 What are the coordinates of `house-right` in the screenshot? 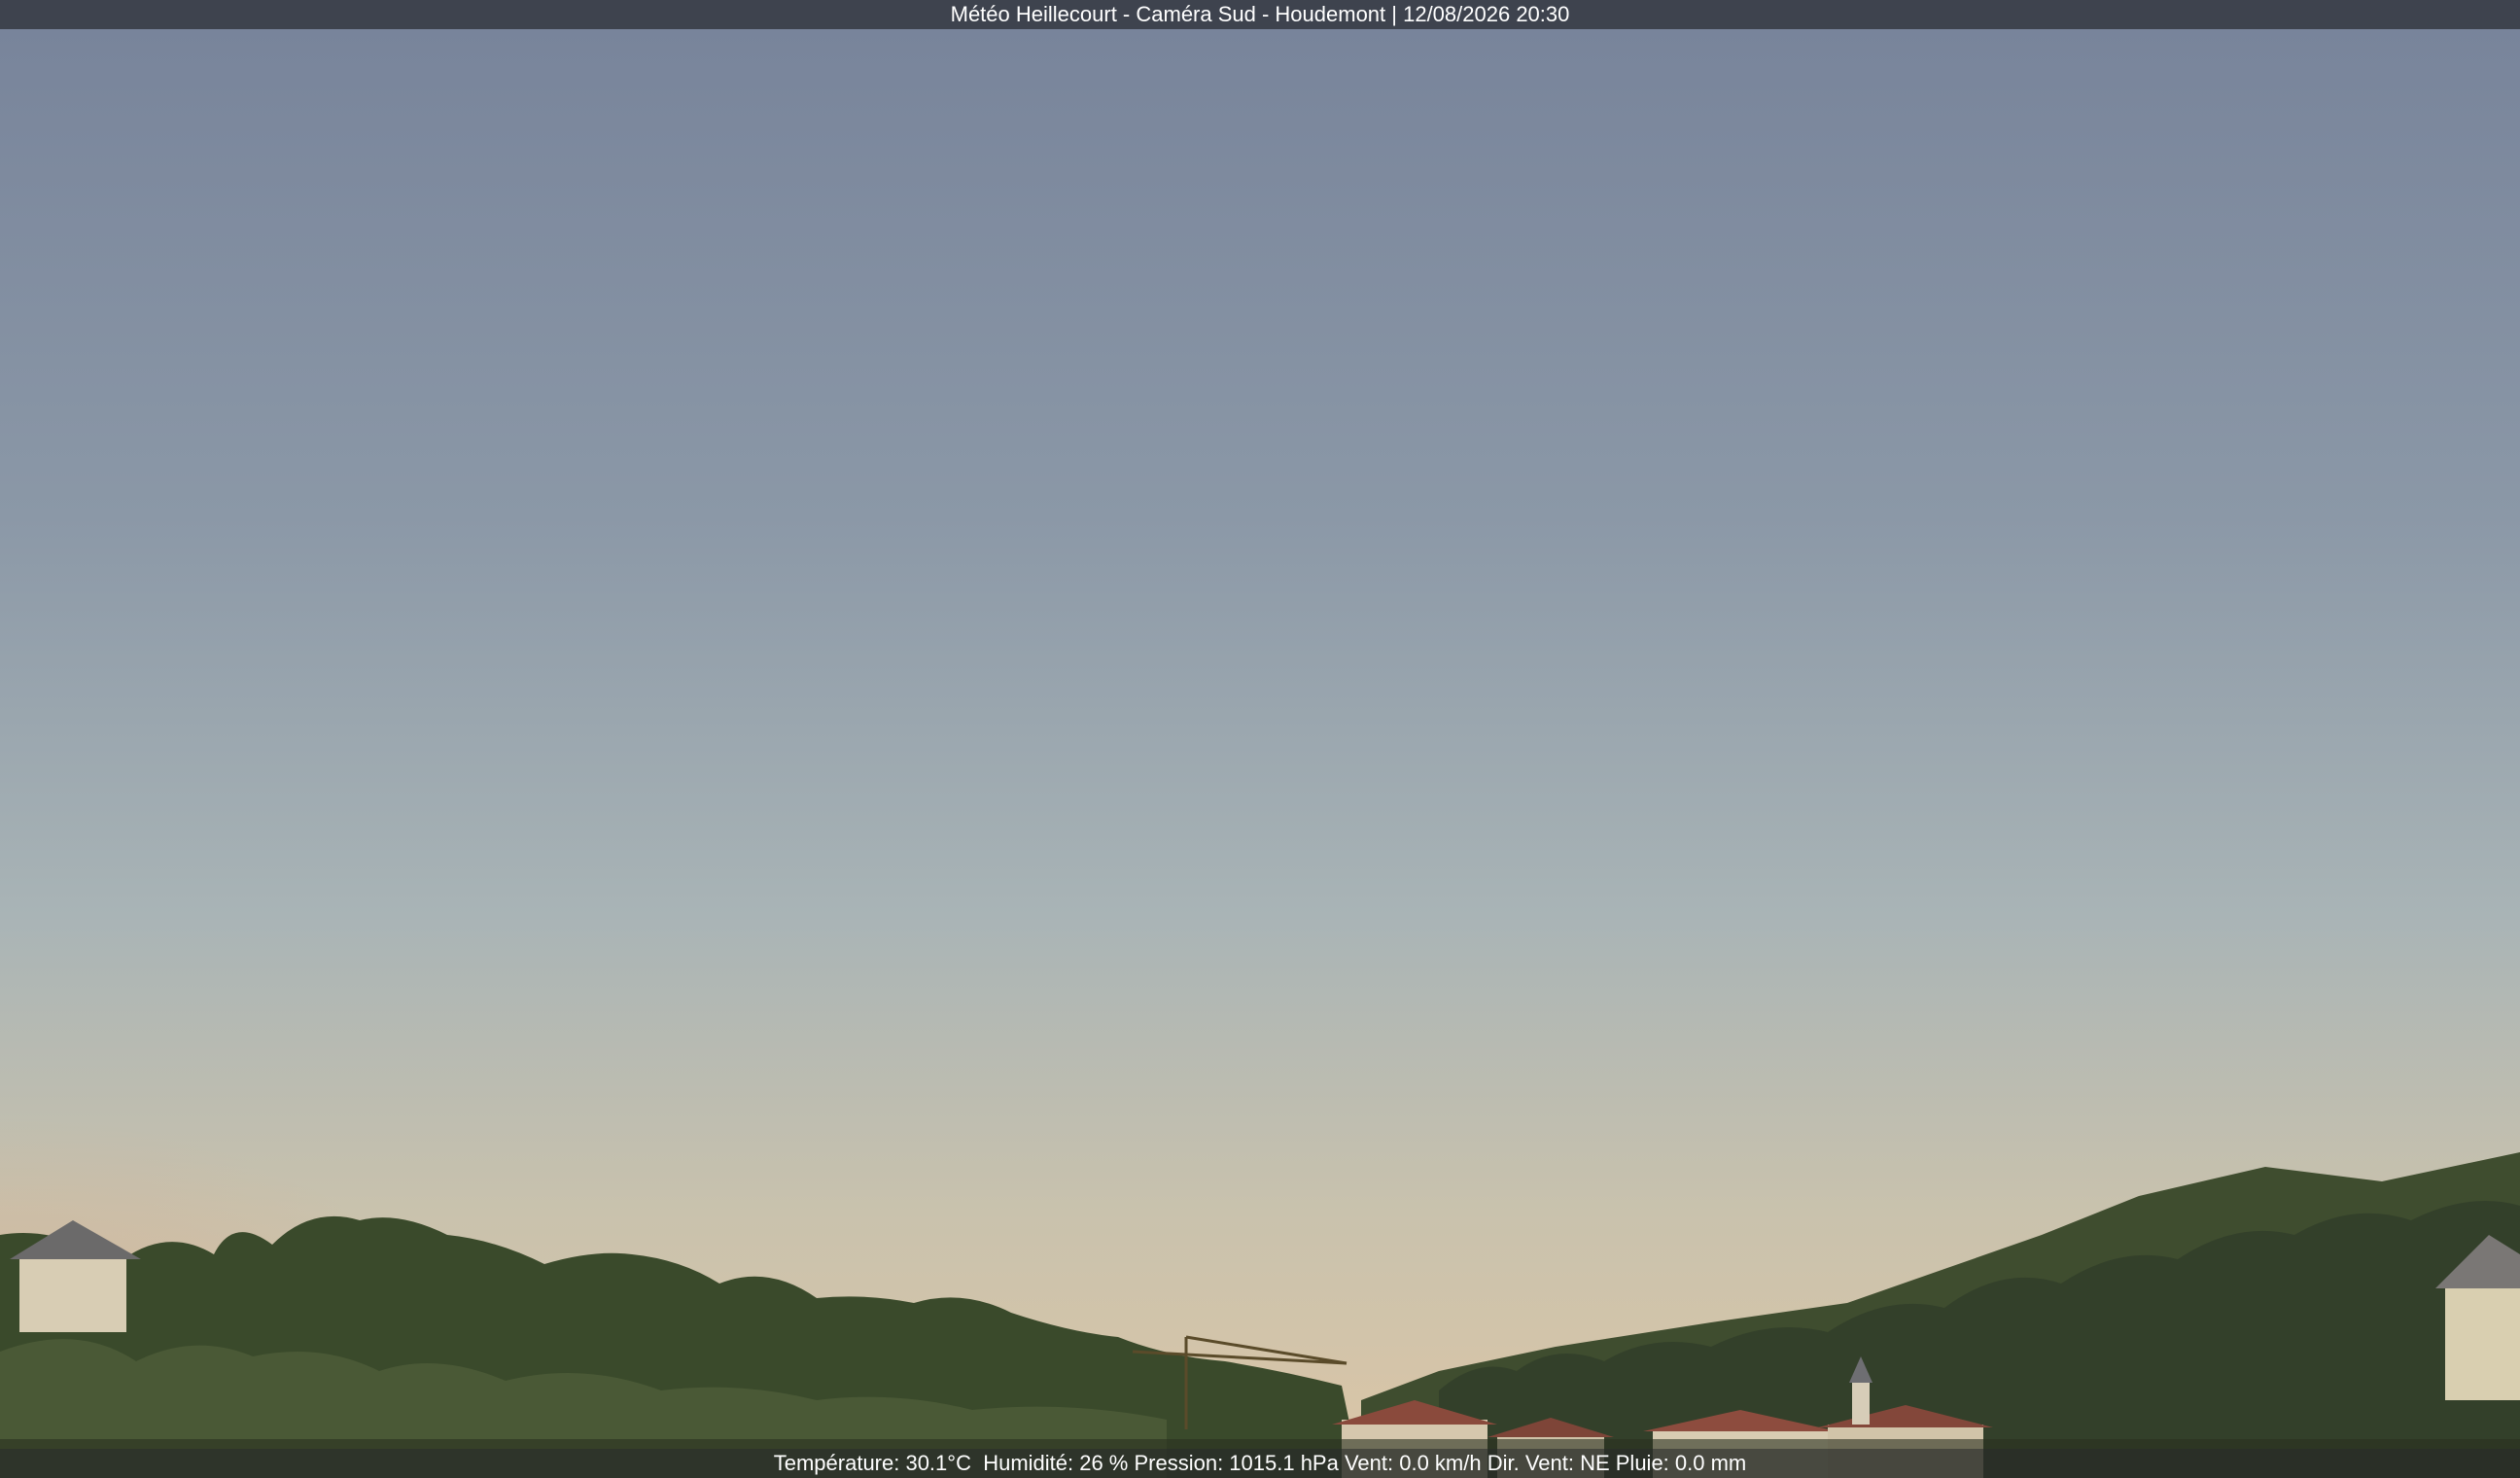 It's located at (2482, 1342).